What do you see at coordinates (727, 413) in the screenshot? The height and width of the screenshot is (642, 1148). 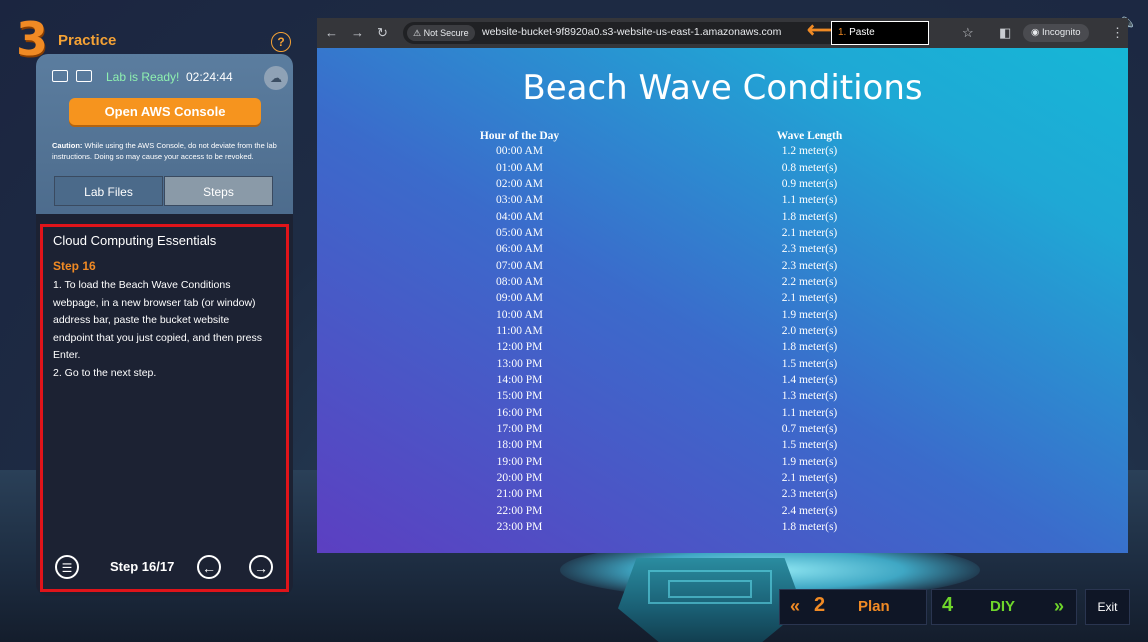 I see `table-row: 16:00 PM 1.1 meter(s)` at bounding box center [727, 413].